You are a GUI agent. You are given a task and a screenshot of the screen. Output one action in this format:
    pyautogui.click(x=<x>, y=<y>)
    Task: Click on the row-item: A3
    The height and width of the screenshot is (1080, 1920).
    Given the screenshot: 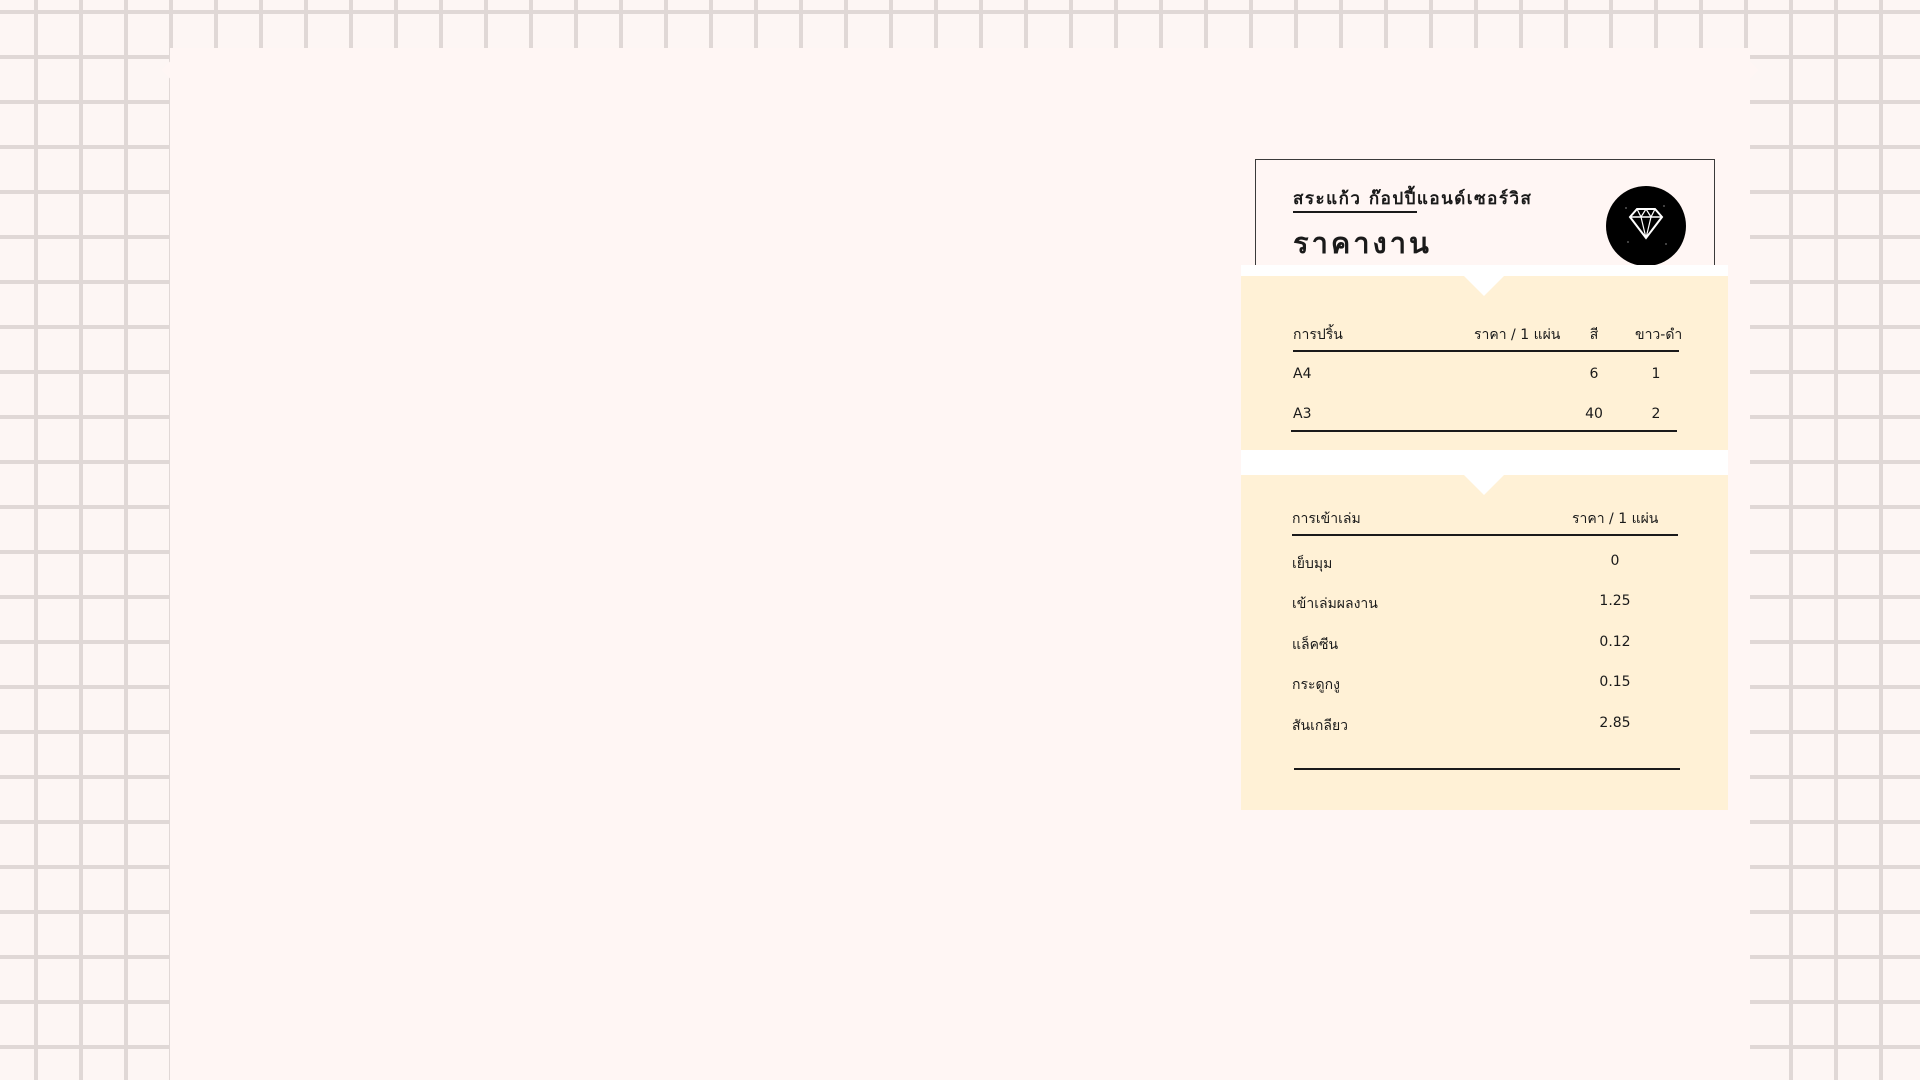 What is the action you would take?
    pyautogui.click(x=1302, y=414)
    